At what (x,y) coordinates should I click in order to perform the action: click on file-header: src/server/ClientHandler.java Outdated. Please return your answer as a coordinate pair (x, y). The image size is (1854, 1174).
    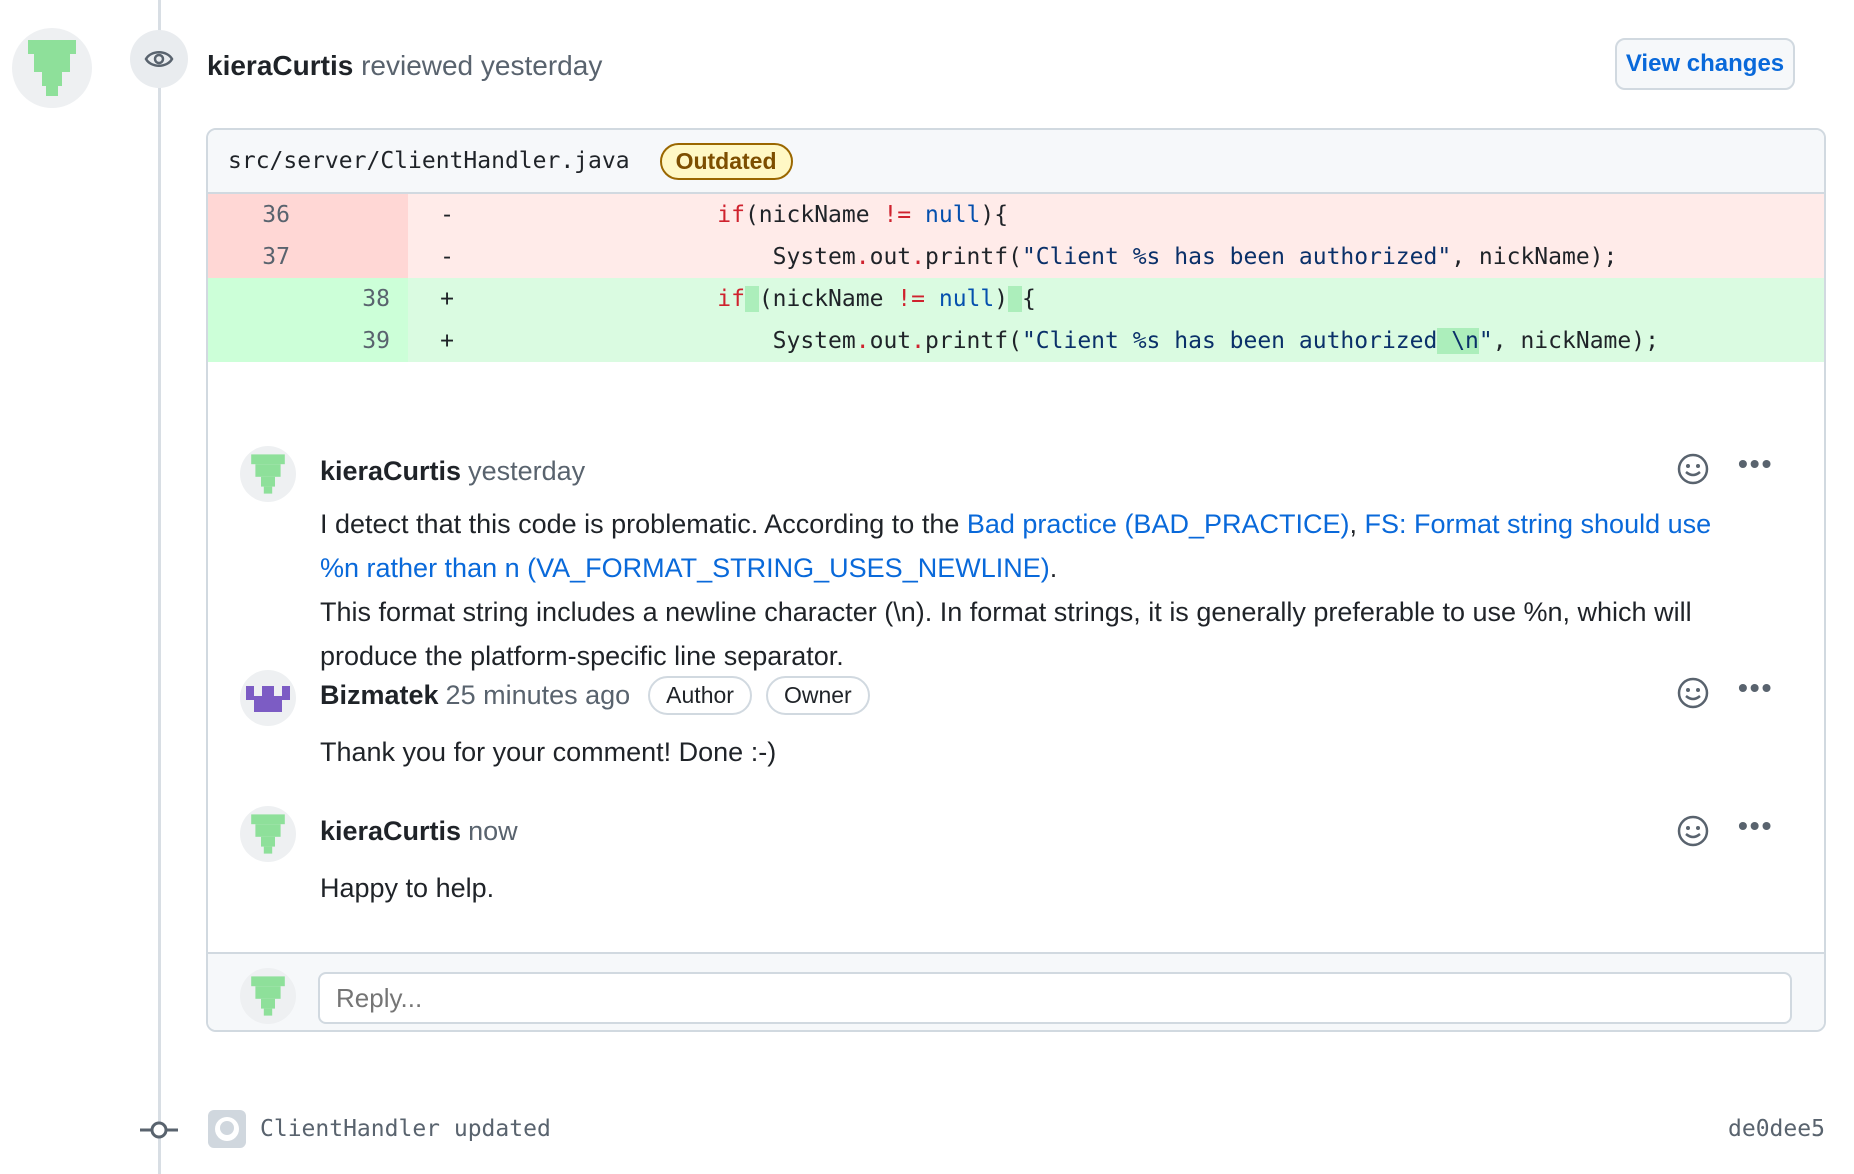
    Looking at the image, I should click on (1016, 162).